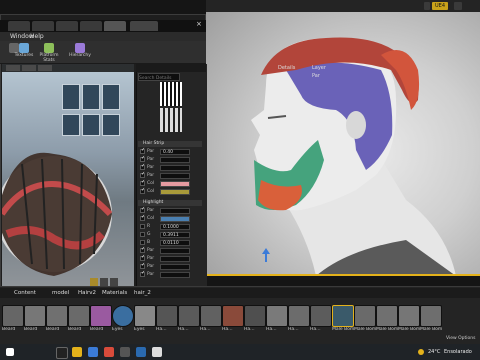 This screenshot has width=480, height=360. I want to click on textures-button: Textures, so click(24, 52).